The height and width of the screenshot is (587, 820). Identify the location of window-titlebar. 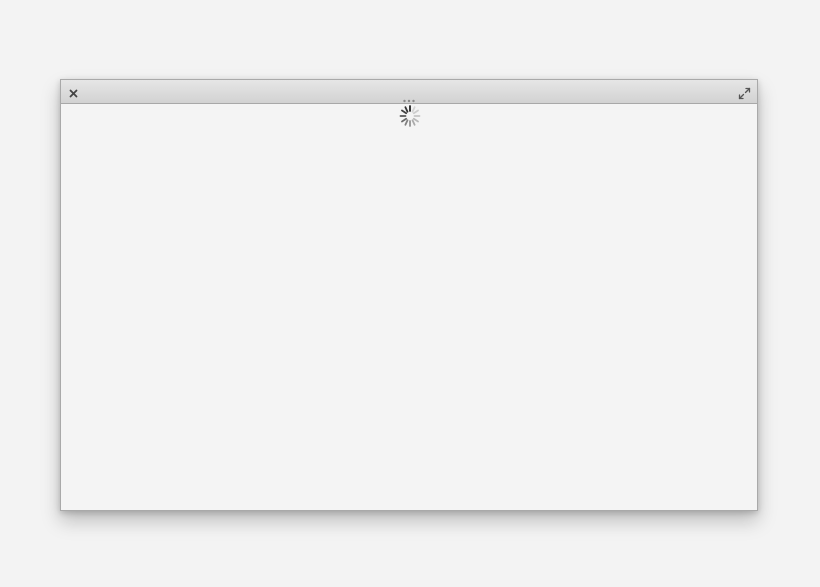
(409, 92).